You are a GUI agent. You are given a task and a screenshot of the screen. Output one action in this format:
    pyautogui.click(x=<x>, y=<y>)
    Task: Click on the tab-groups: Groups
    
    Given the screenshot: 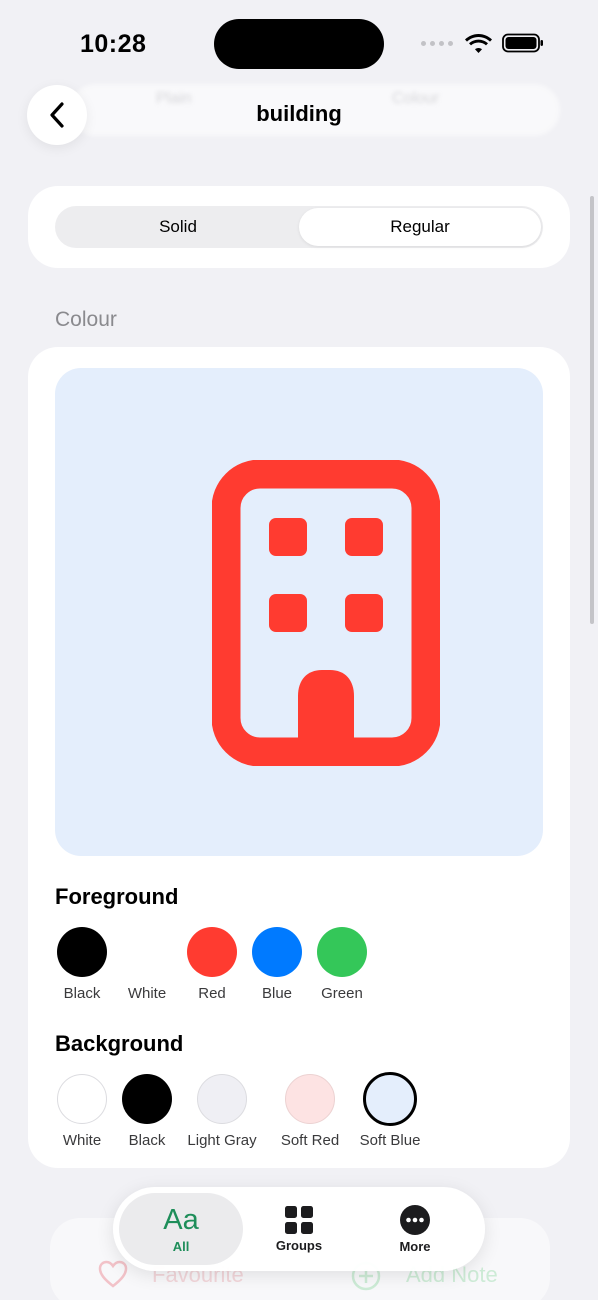 What is the action you would take?
    pyautogui.click(x=299, y=1229)
    